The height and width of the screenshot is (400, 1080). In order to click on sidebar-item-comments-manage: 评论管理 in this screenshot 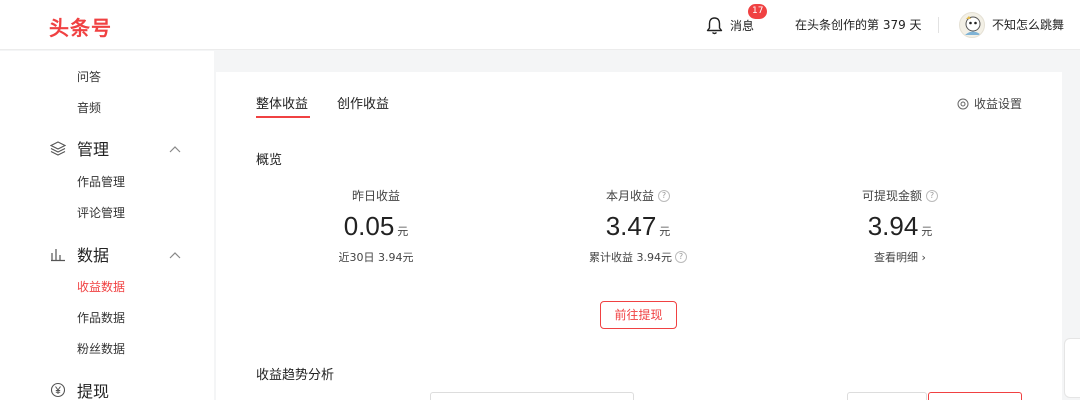, I will do `click(101, 212)`.